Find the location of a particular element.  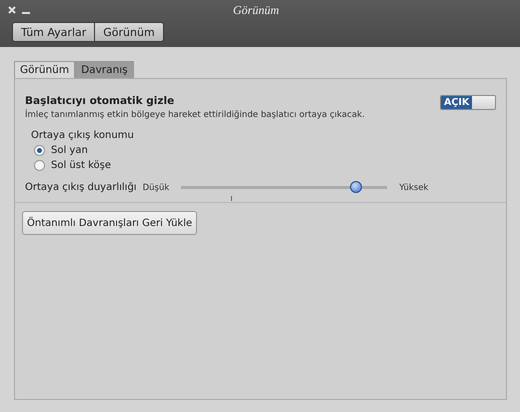

slider-thumb is located at coordinates (356, 187).